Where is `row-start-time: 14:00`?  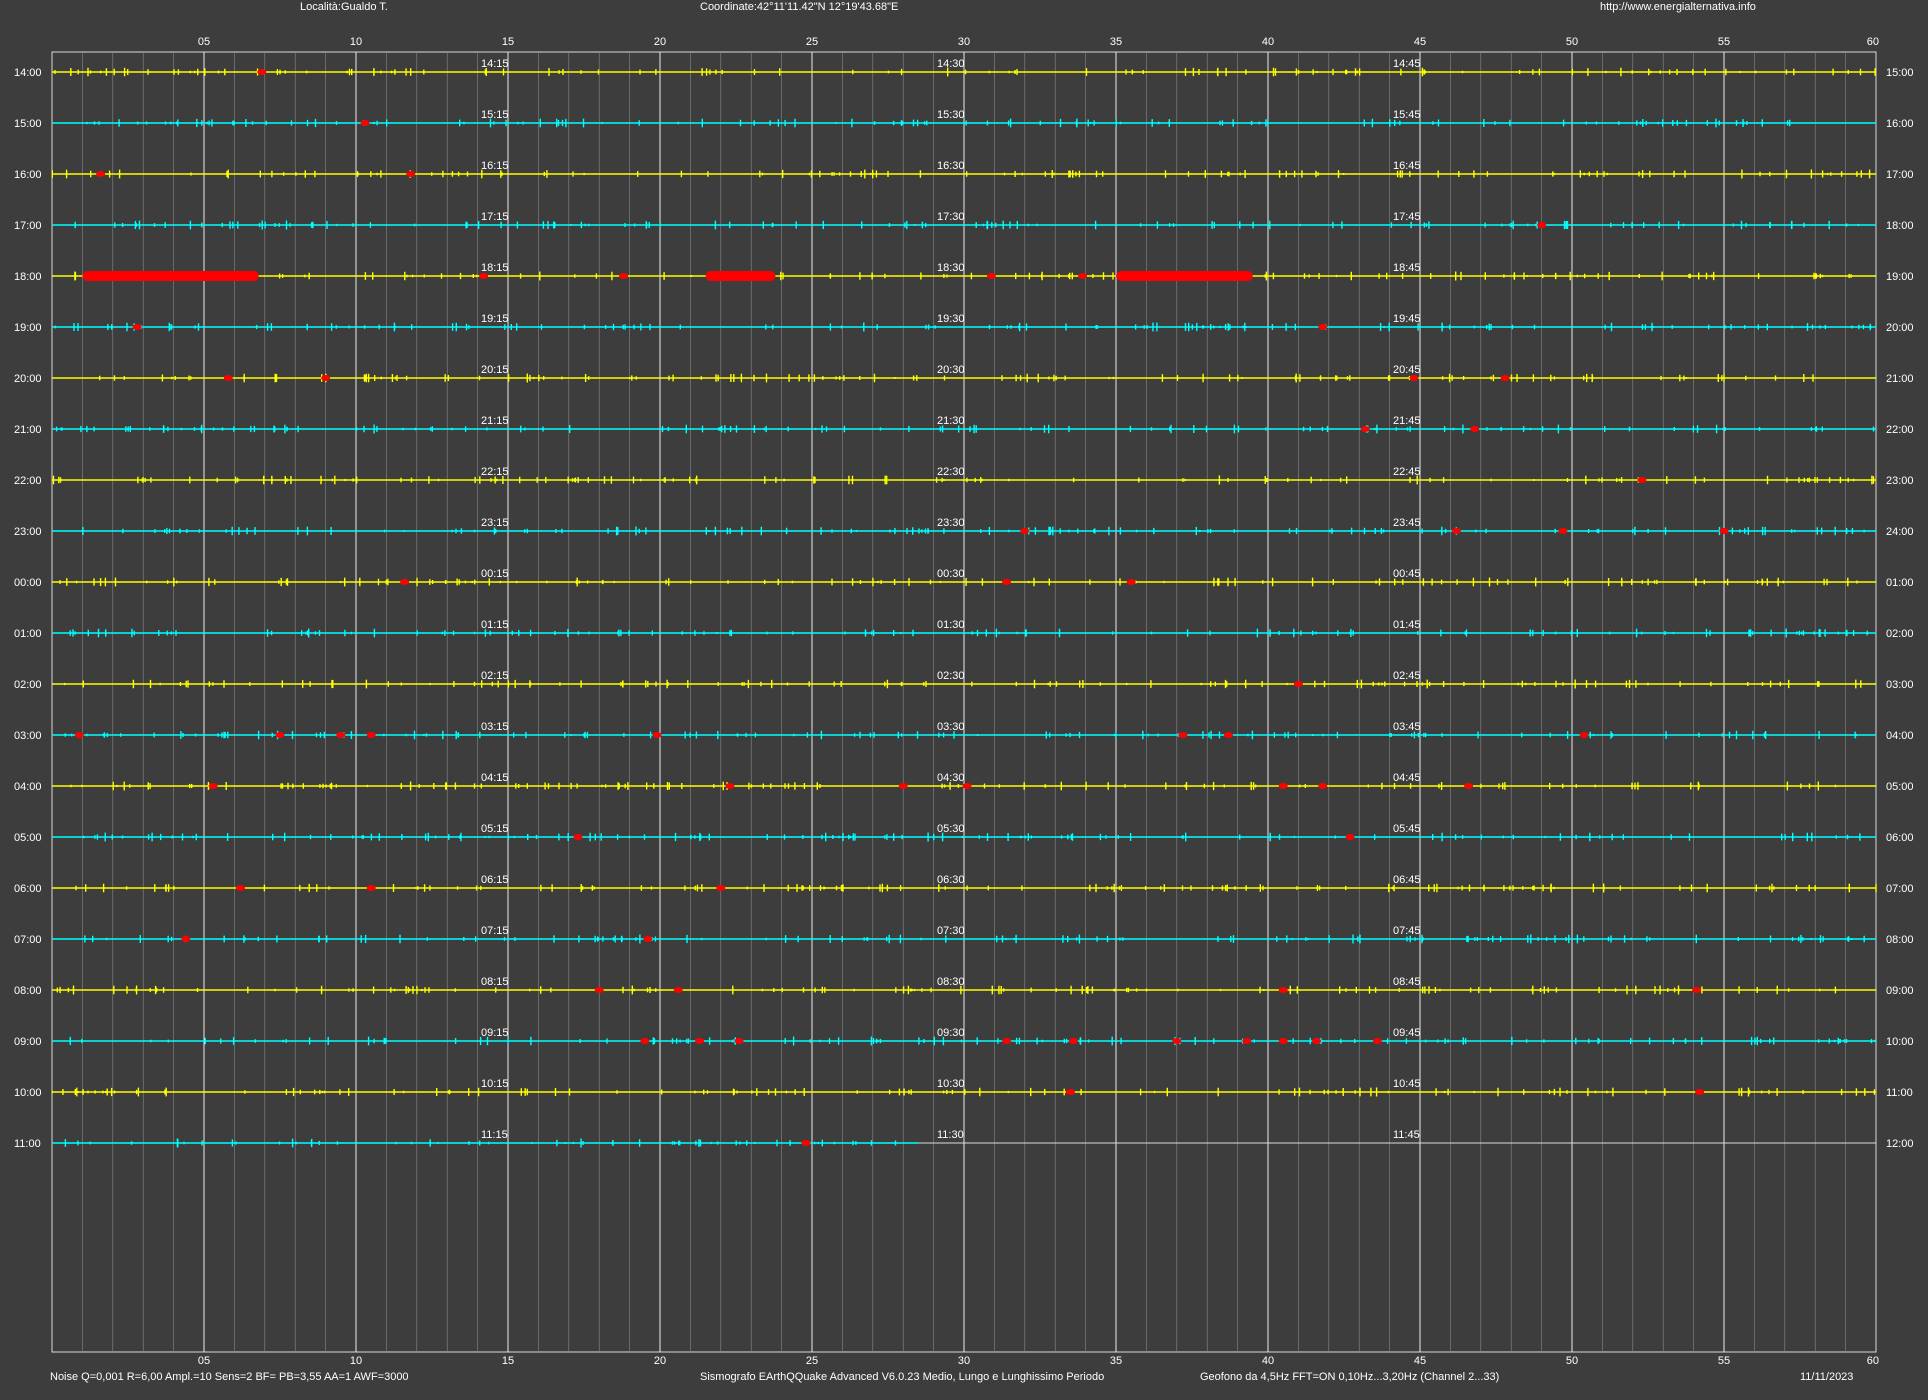
row-start-time: 14:00 is located at coordinates (28, 73).